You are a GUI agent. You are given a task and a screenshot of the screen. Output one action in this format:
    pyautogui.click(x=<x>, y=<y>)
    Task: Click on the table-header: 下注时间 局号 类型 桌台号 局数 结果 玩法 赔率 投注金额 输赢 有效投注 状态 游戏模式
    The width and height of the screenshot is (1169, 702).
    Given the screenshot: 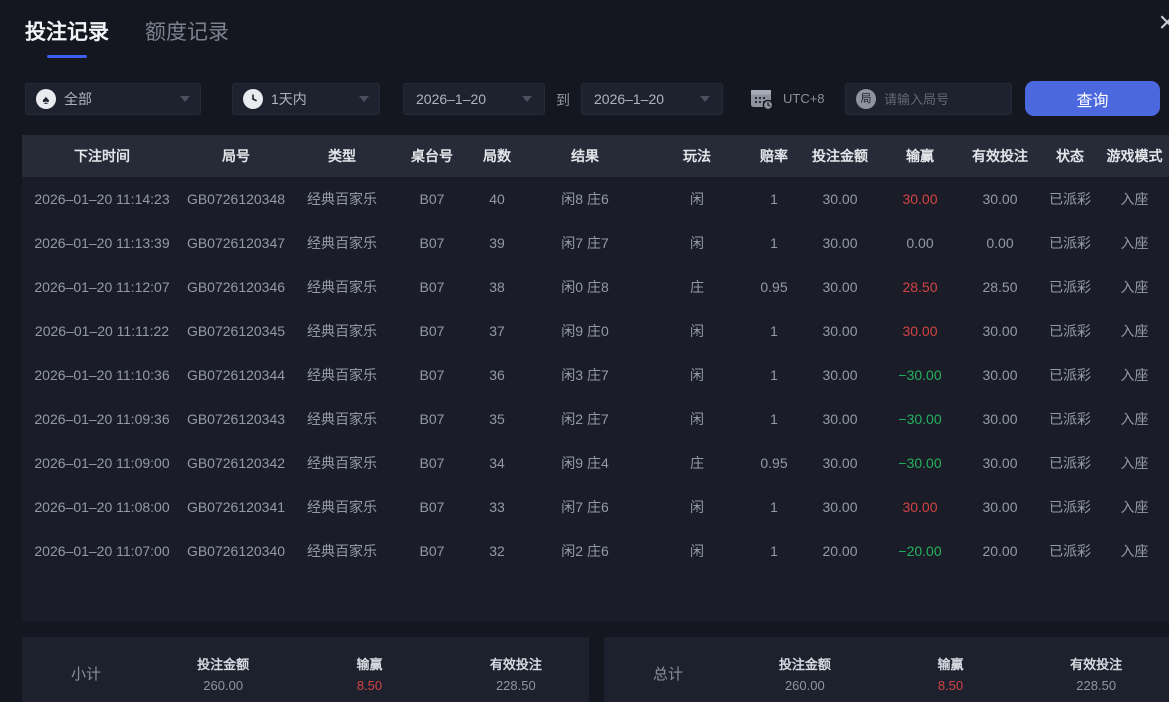 What is the action you would take?
    pyautogui.click(x=595, y=156)
    